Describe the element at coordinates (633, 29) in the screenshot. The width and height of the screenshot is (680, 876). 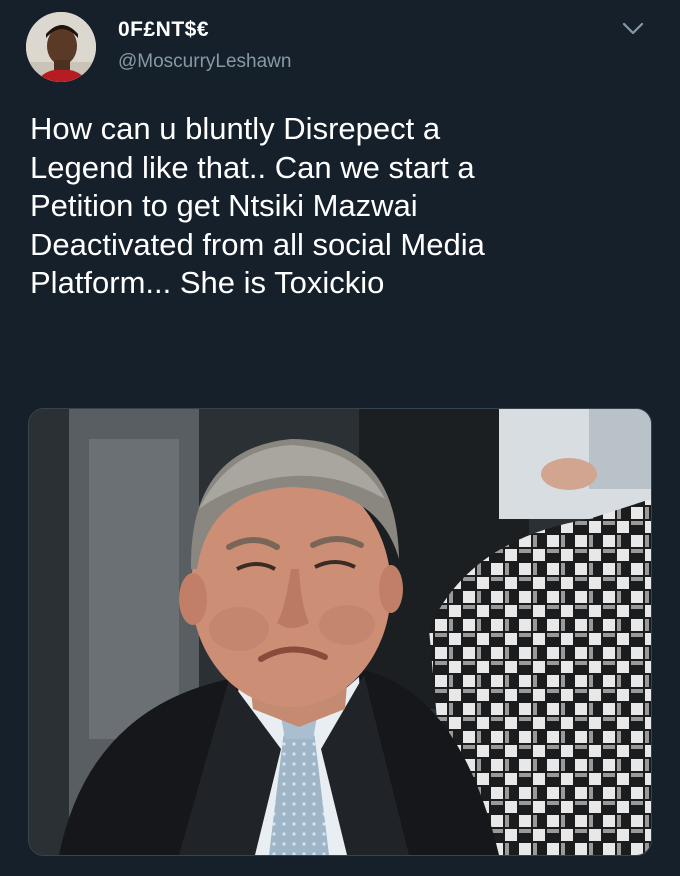
I see `chevron-down-icon` at that location.